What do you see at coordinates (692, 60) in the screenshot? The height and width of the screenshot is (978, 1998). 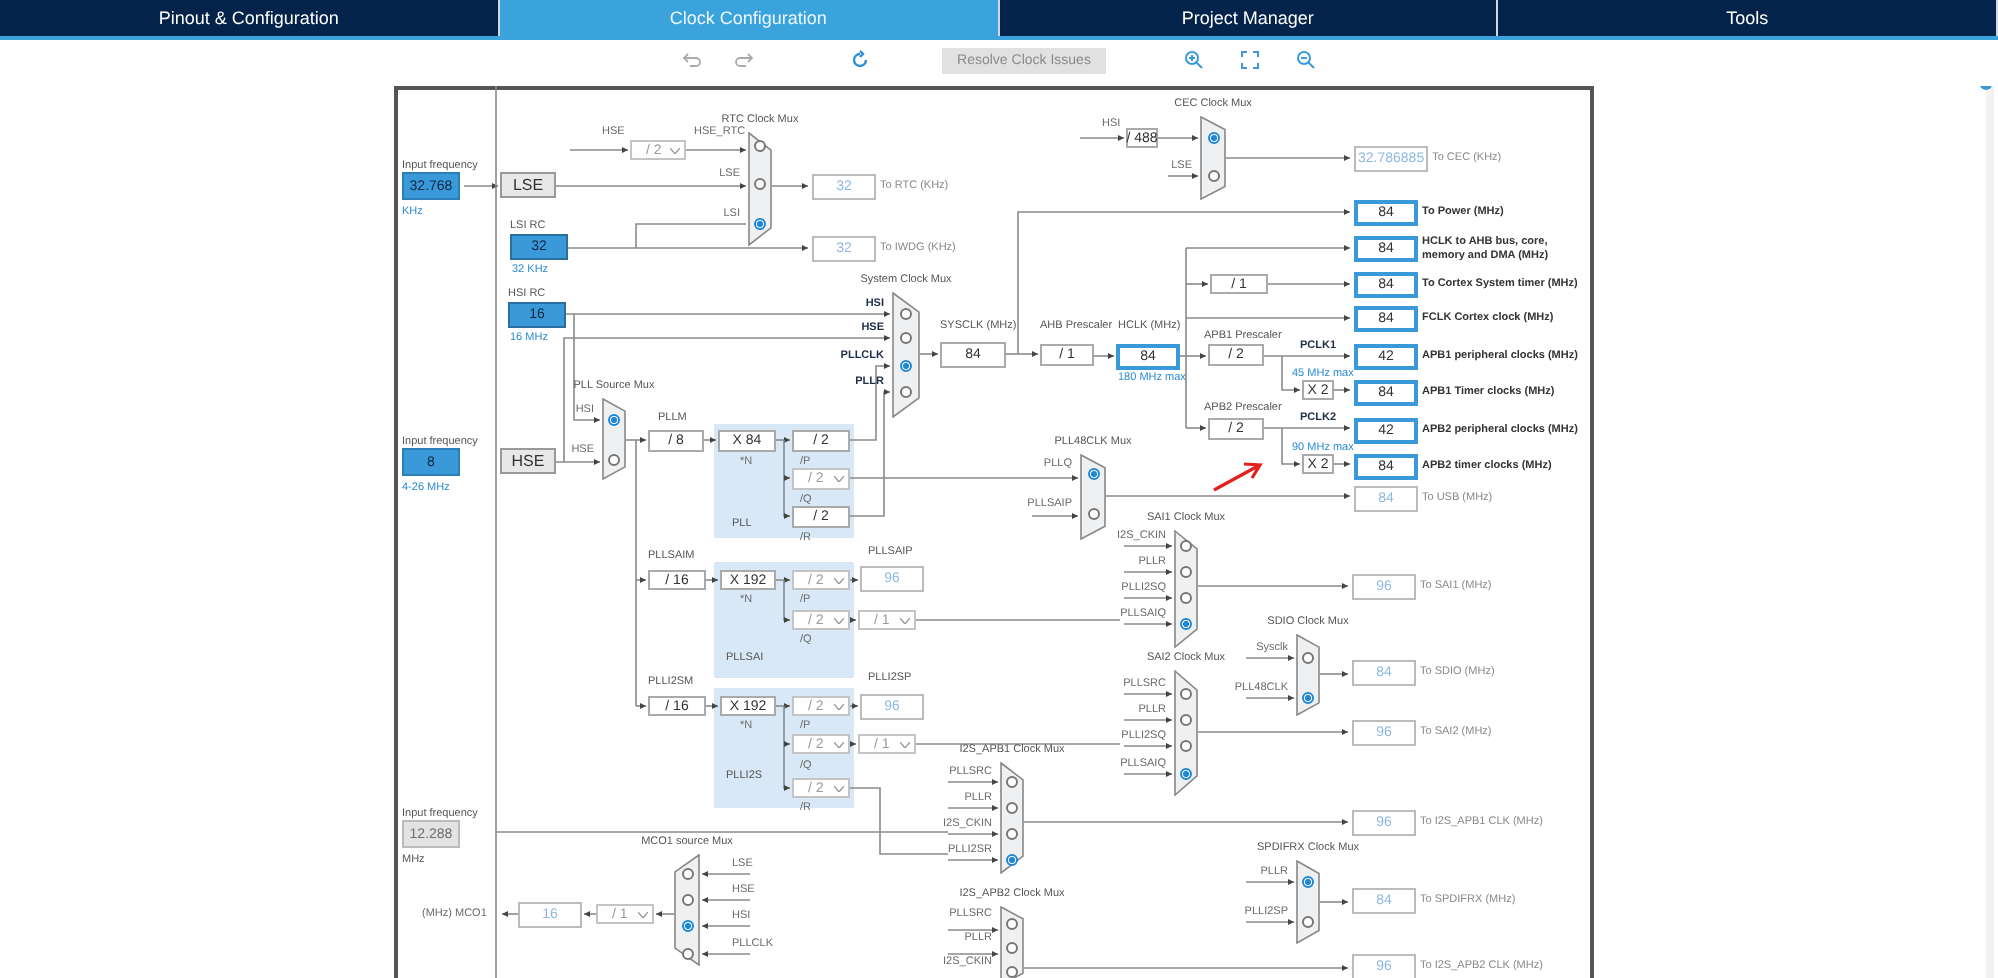 I see `undo-icon` at bounding box center [692, 60].